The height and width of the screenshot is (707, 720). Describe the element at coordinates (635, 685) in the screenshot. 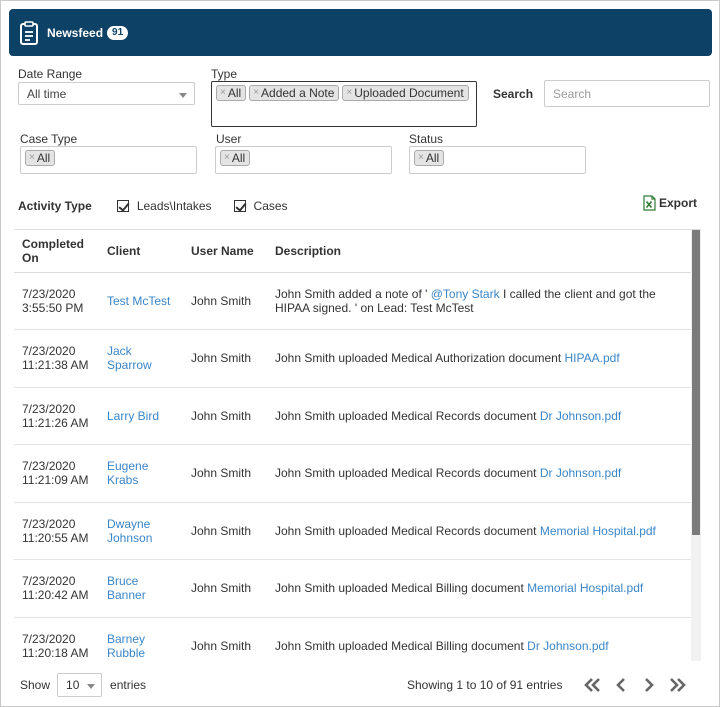

I see `pagination` at that location.